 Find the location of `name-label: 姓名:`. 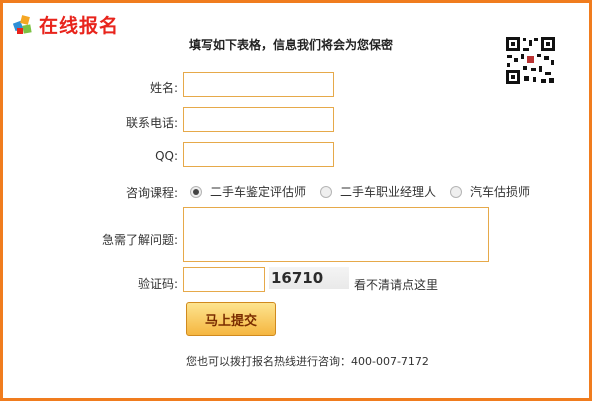

name-label: 姓名: is located at coordinates (163, 88).